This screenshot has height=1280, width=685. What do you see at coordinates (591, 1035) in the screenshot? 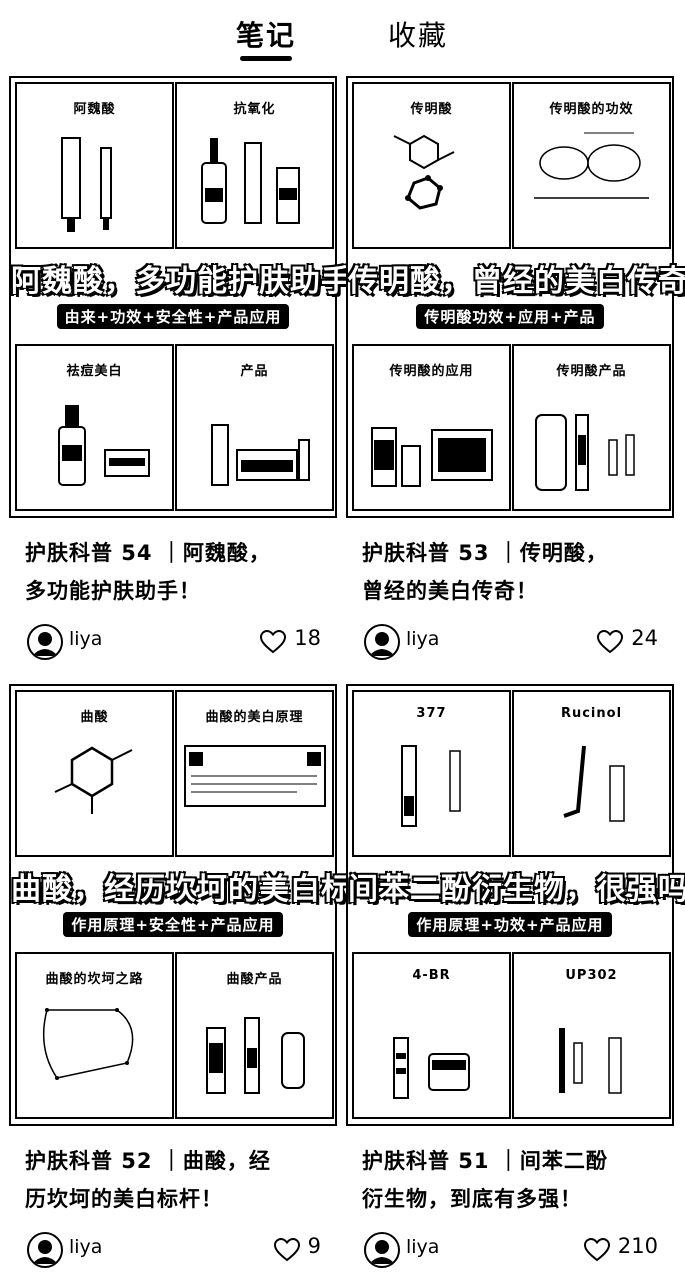
I see `cover-panel: UP302` at bounding box center [591, 1035].